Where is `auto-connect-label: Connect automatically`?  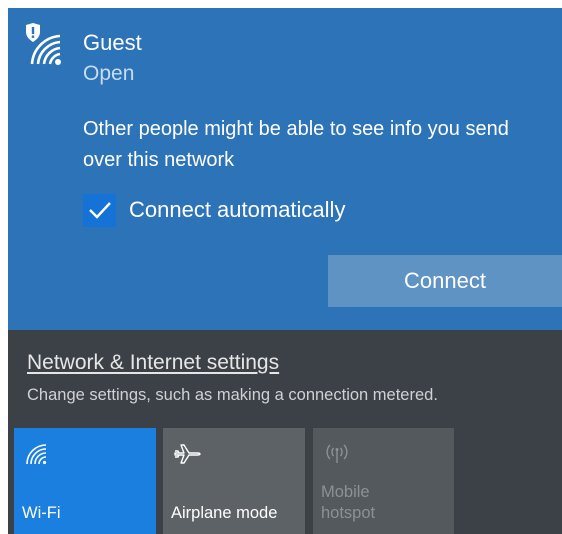
auto-connect-label: Connect automatically is located at coordinates (237, 210).